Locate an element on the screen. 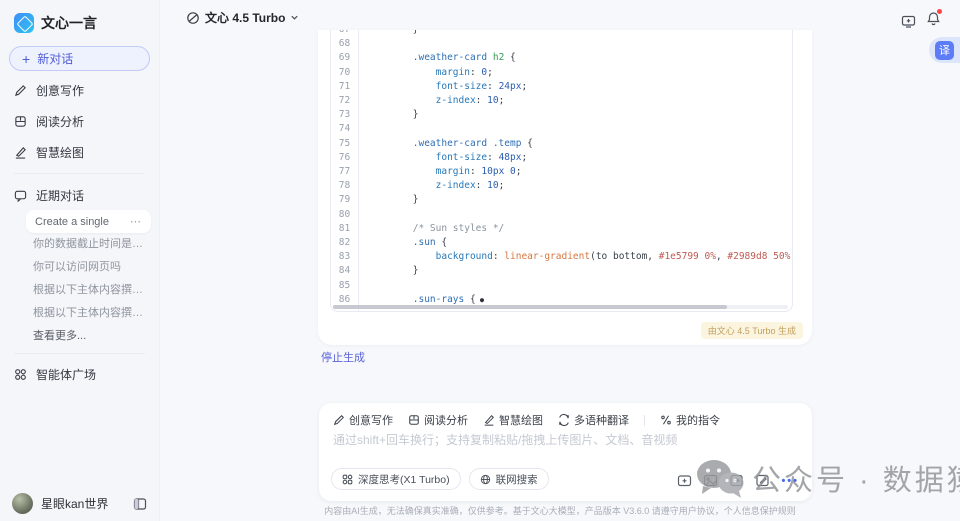 The width and height of the screenshot is (960, 521). code-line: 75 .weather-card .temp { is located at coordinates (435, 143).